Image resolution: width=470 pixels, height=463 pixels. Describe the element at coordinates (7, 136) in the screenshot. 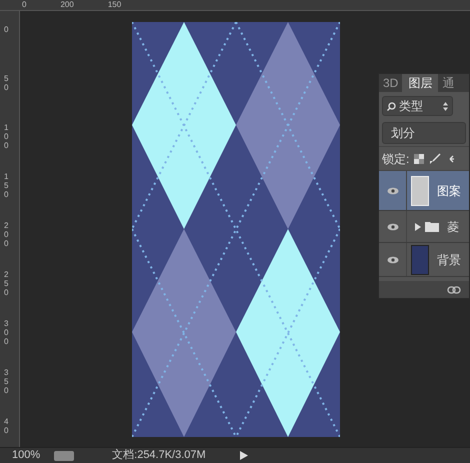

I see `ruler-label: 100` at that location.